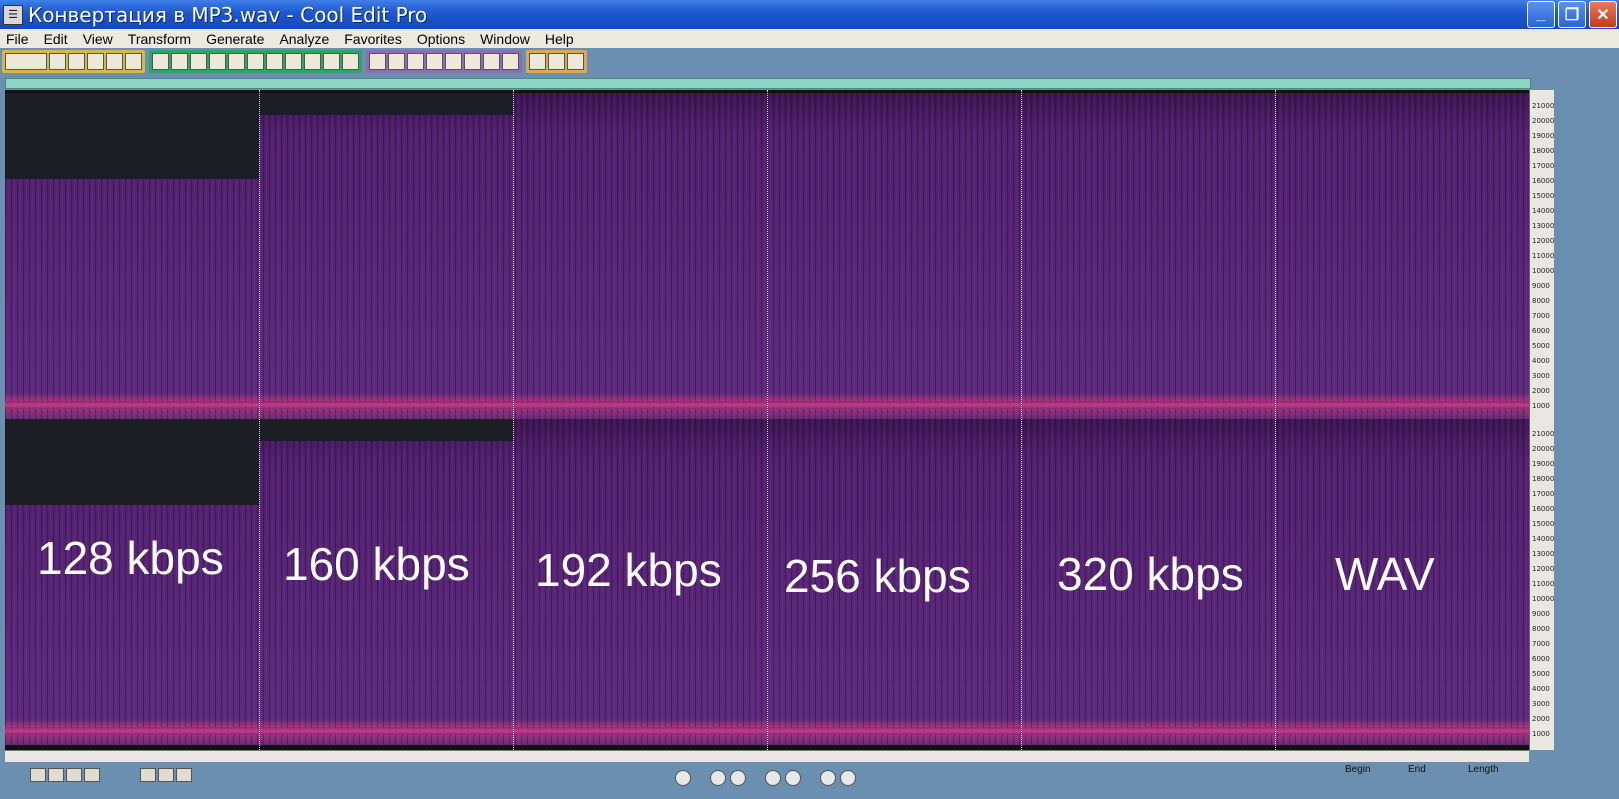  What do you see at coordinates (184, 775) in the screenshot?
I see `zoom-full-icon` at bounding box center [184, 775].